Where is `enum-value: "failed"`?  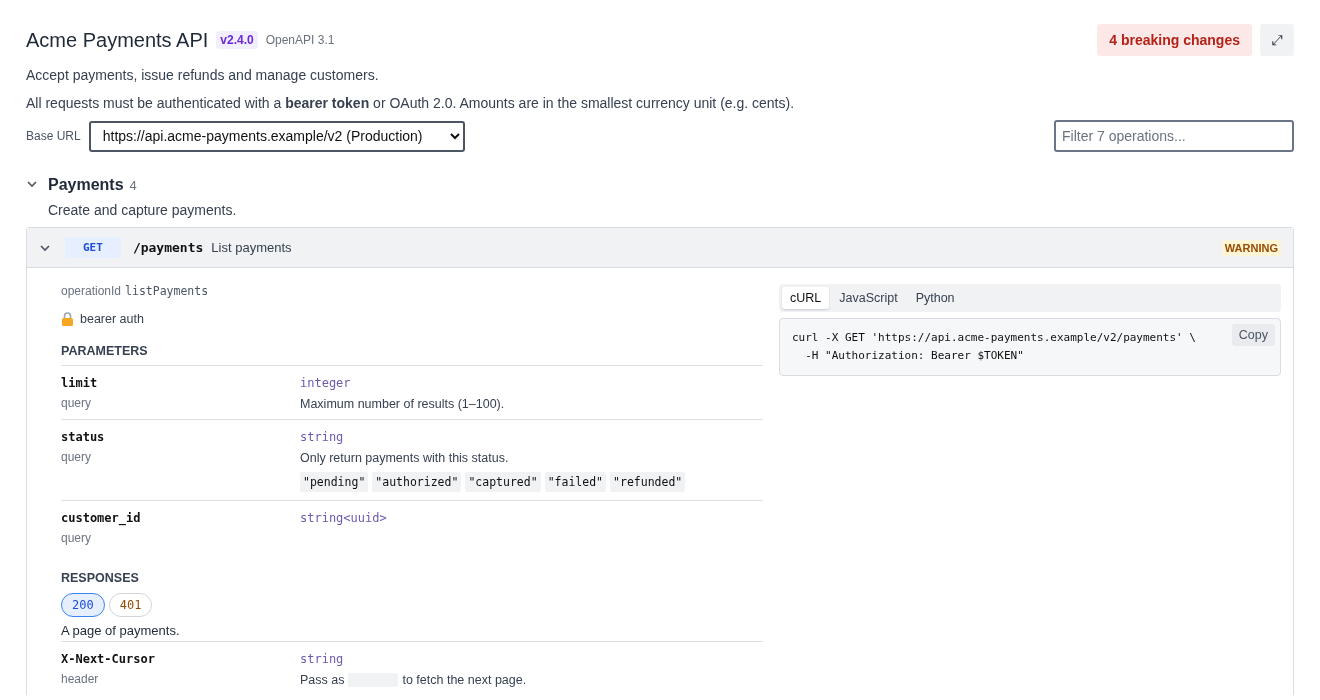 enum-value: "failed" is located at coordinates (575, 482).